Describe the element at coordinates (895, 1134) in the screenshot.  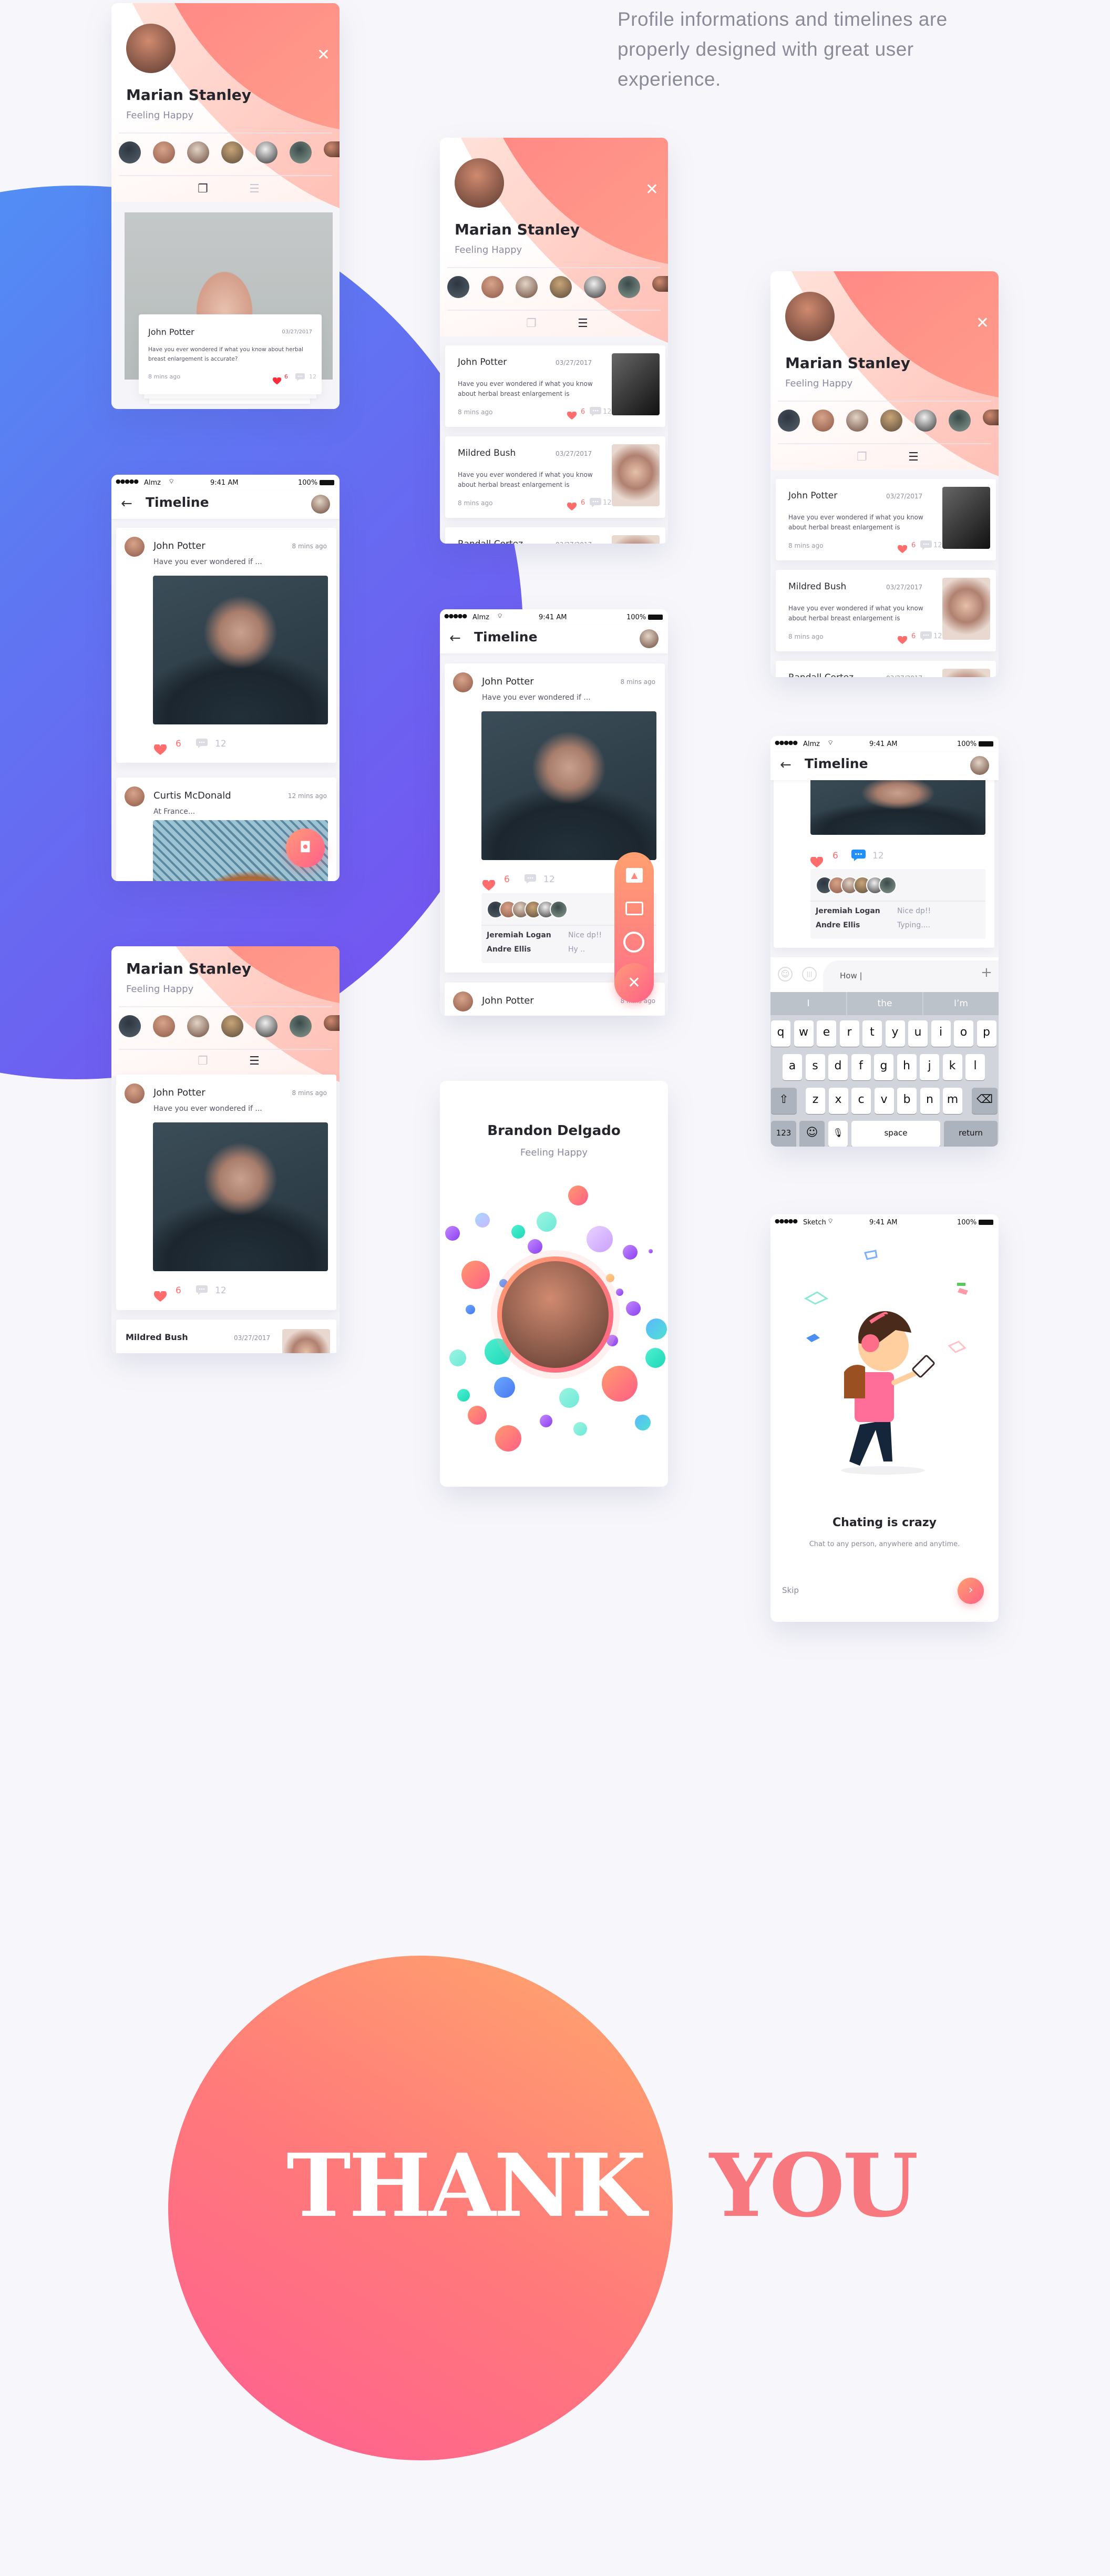
I see `space-key: space` at that location.